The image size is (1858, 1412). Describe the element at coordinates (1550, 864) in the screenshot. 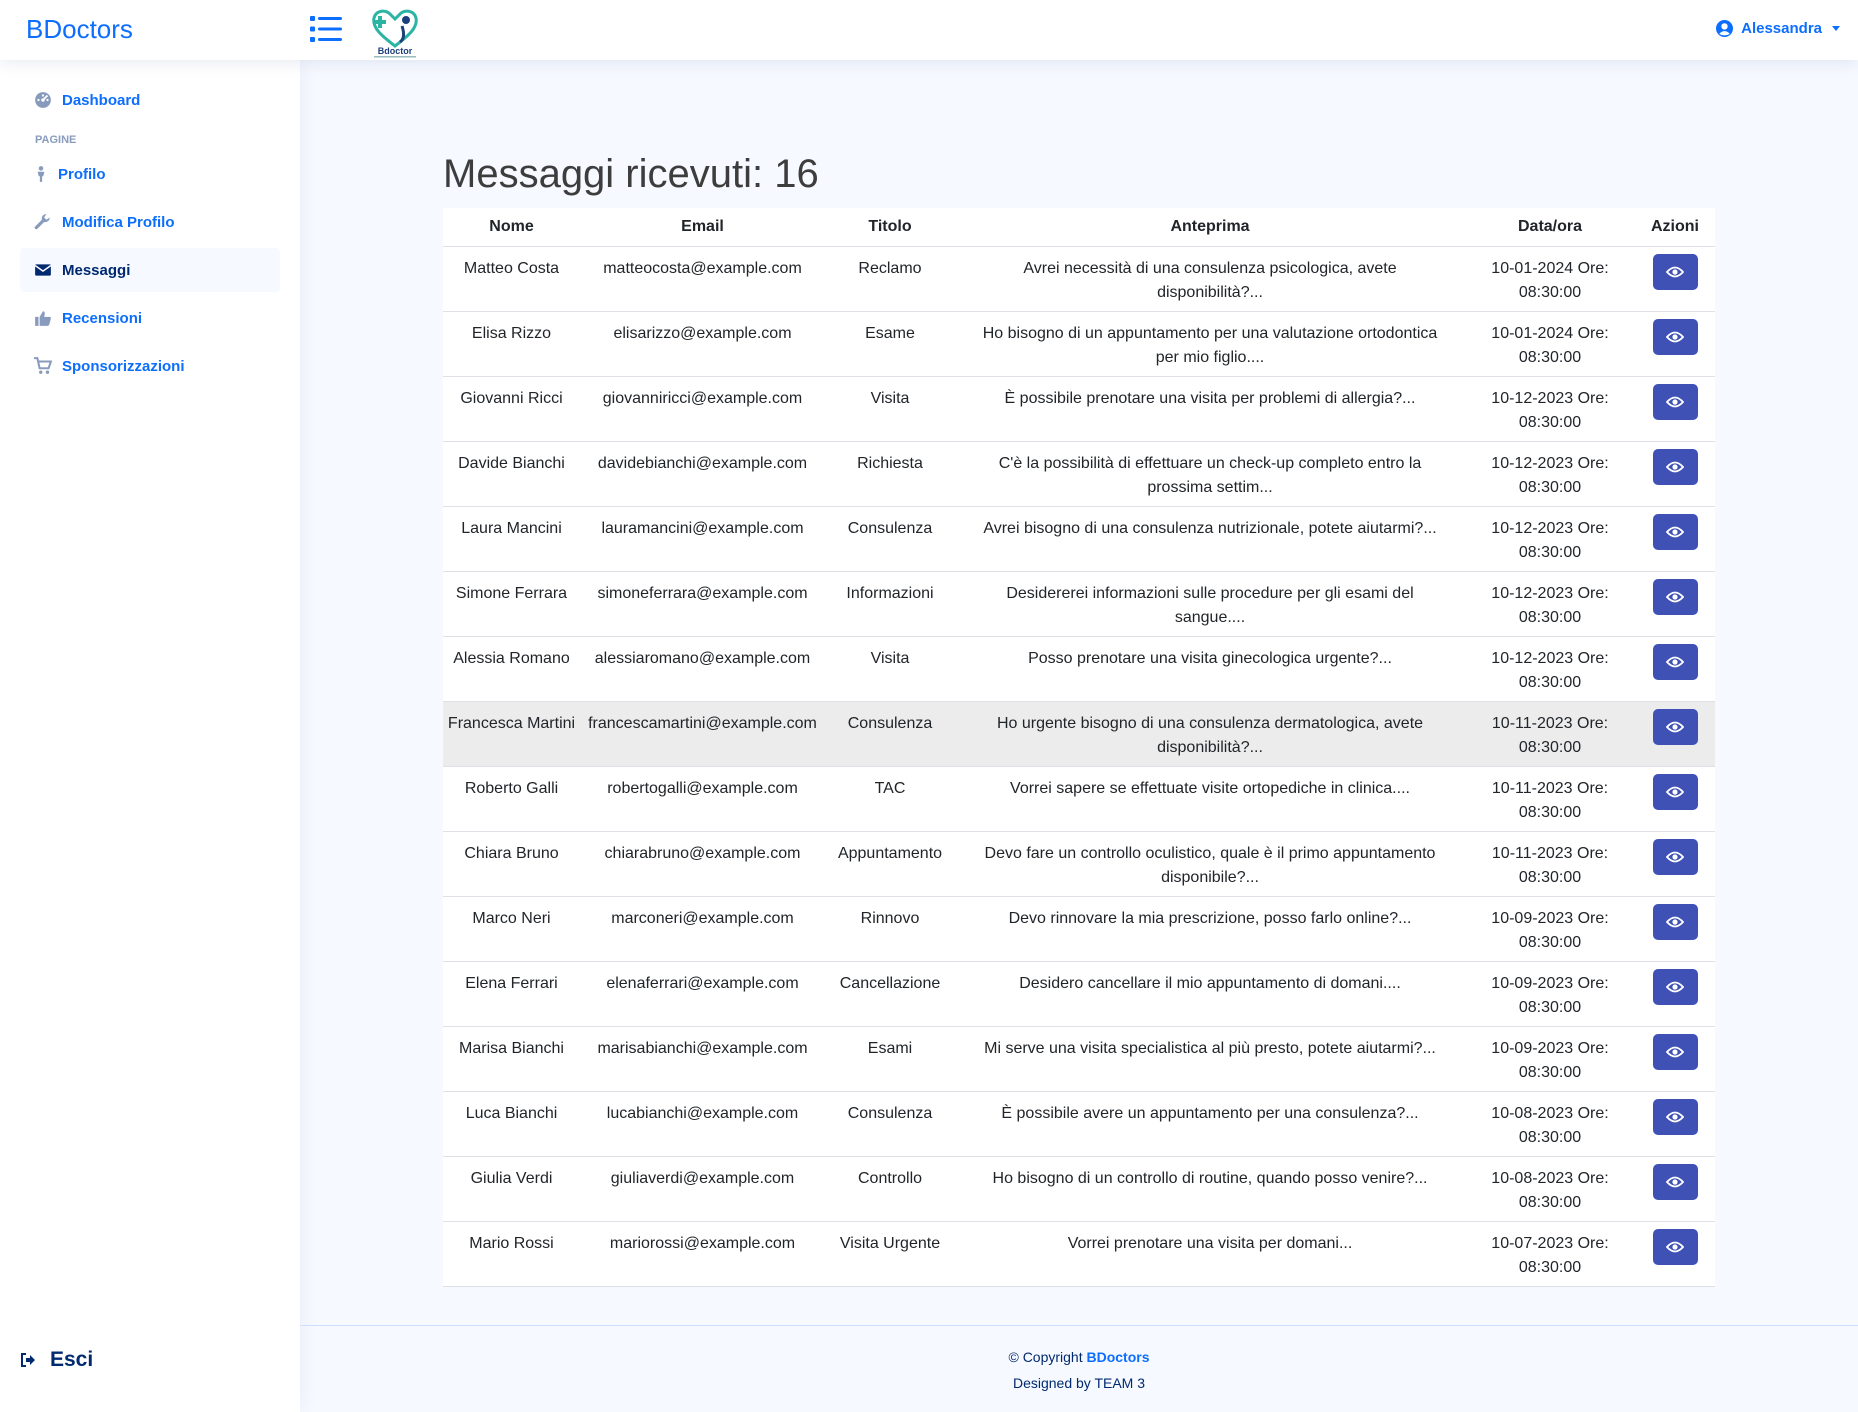

I see `cell-data-ora: 10-11-2023 Ore: 08:30:00` at that location.